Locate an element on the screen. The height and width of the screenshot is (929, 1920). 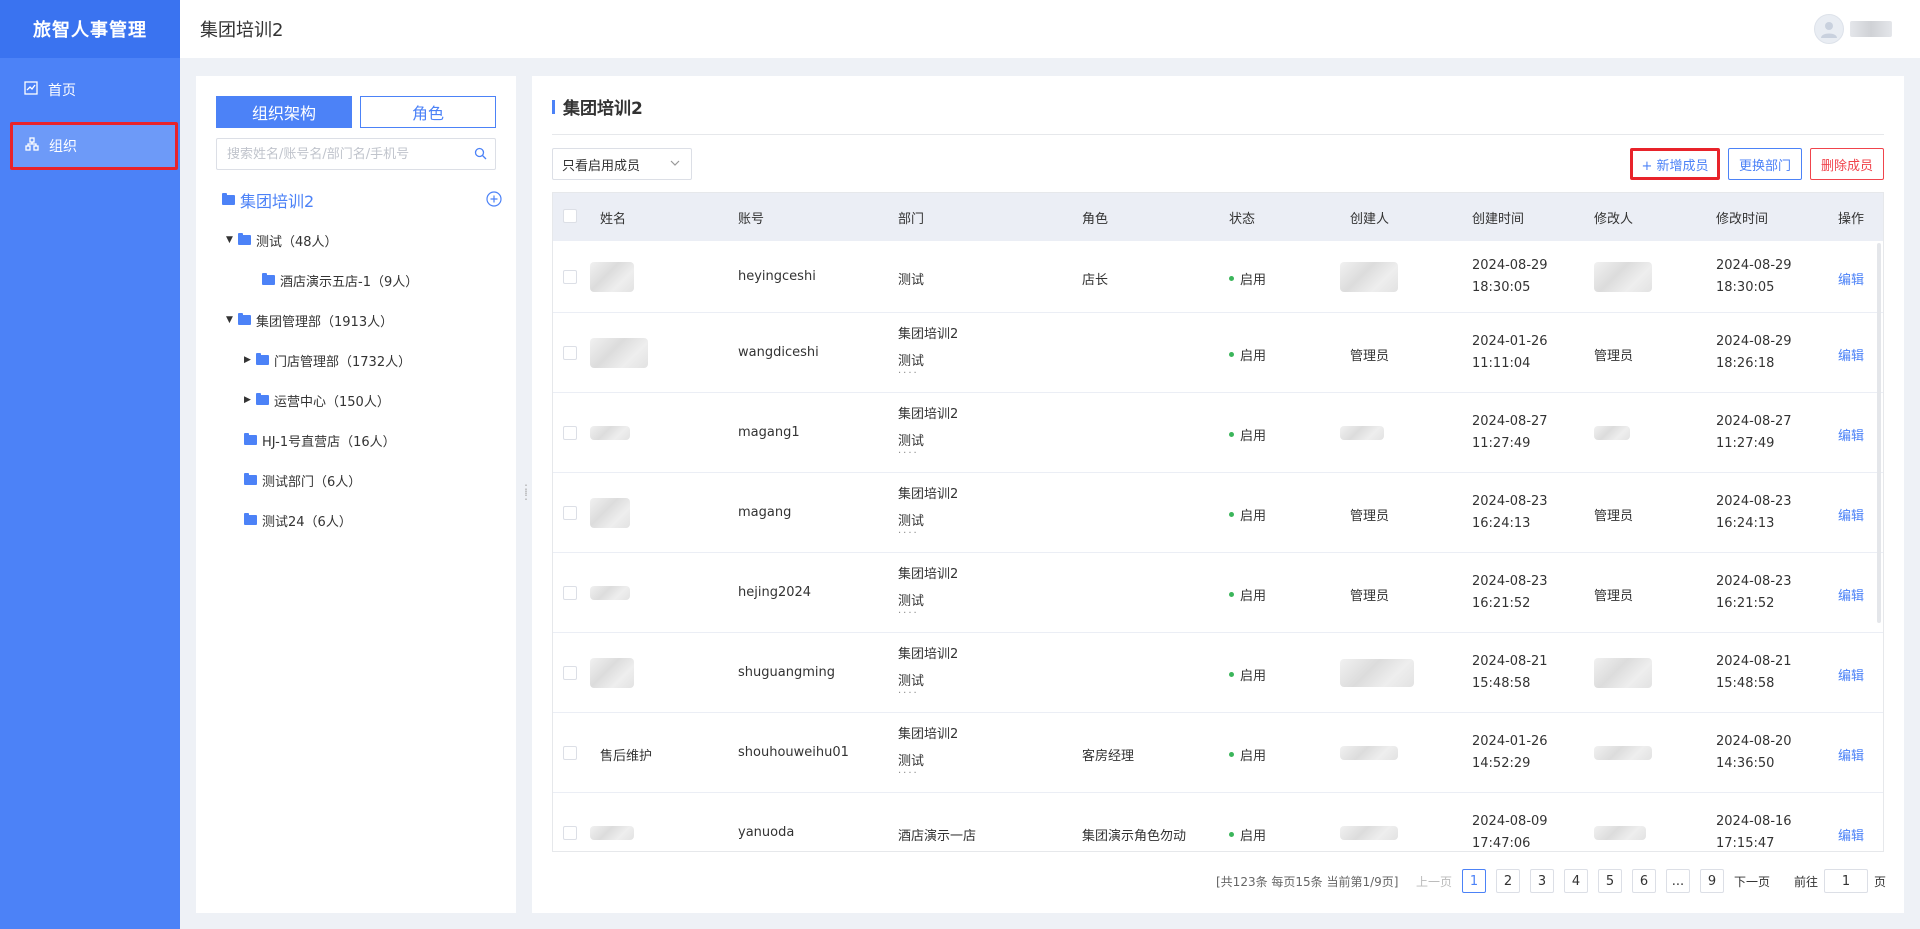
member-filter-select: 只看启用成员 is located at coordinates (622, 164).